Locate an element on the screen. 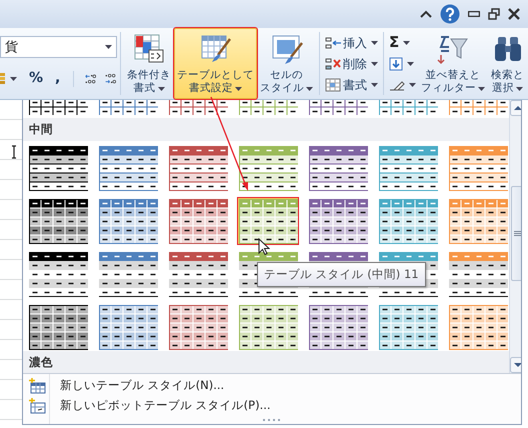 This screenshot has height=428, width=528. tooltip: テーブル スタイル (中間) 11 is located at coordinates (341, 275).